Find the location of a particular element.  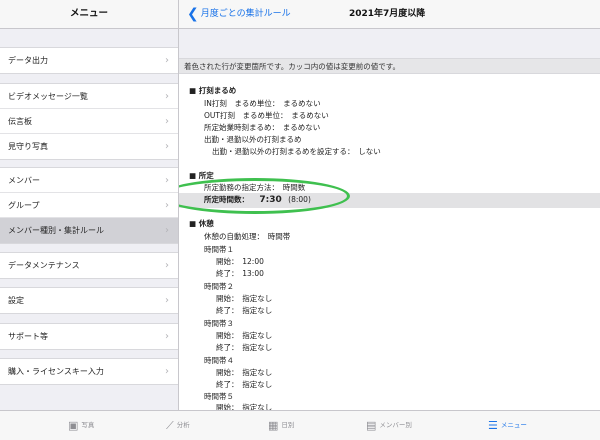

back-button: ❮ 月度ごとの集計ルール is located at coordinates (239, 14).